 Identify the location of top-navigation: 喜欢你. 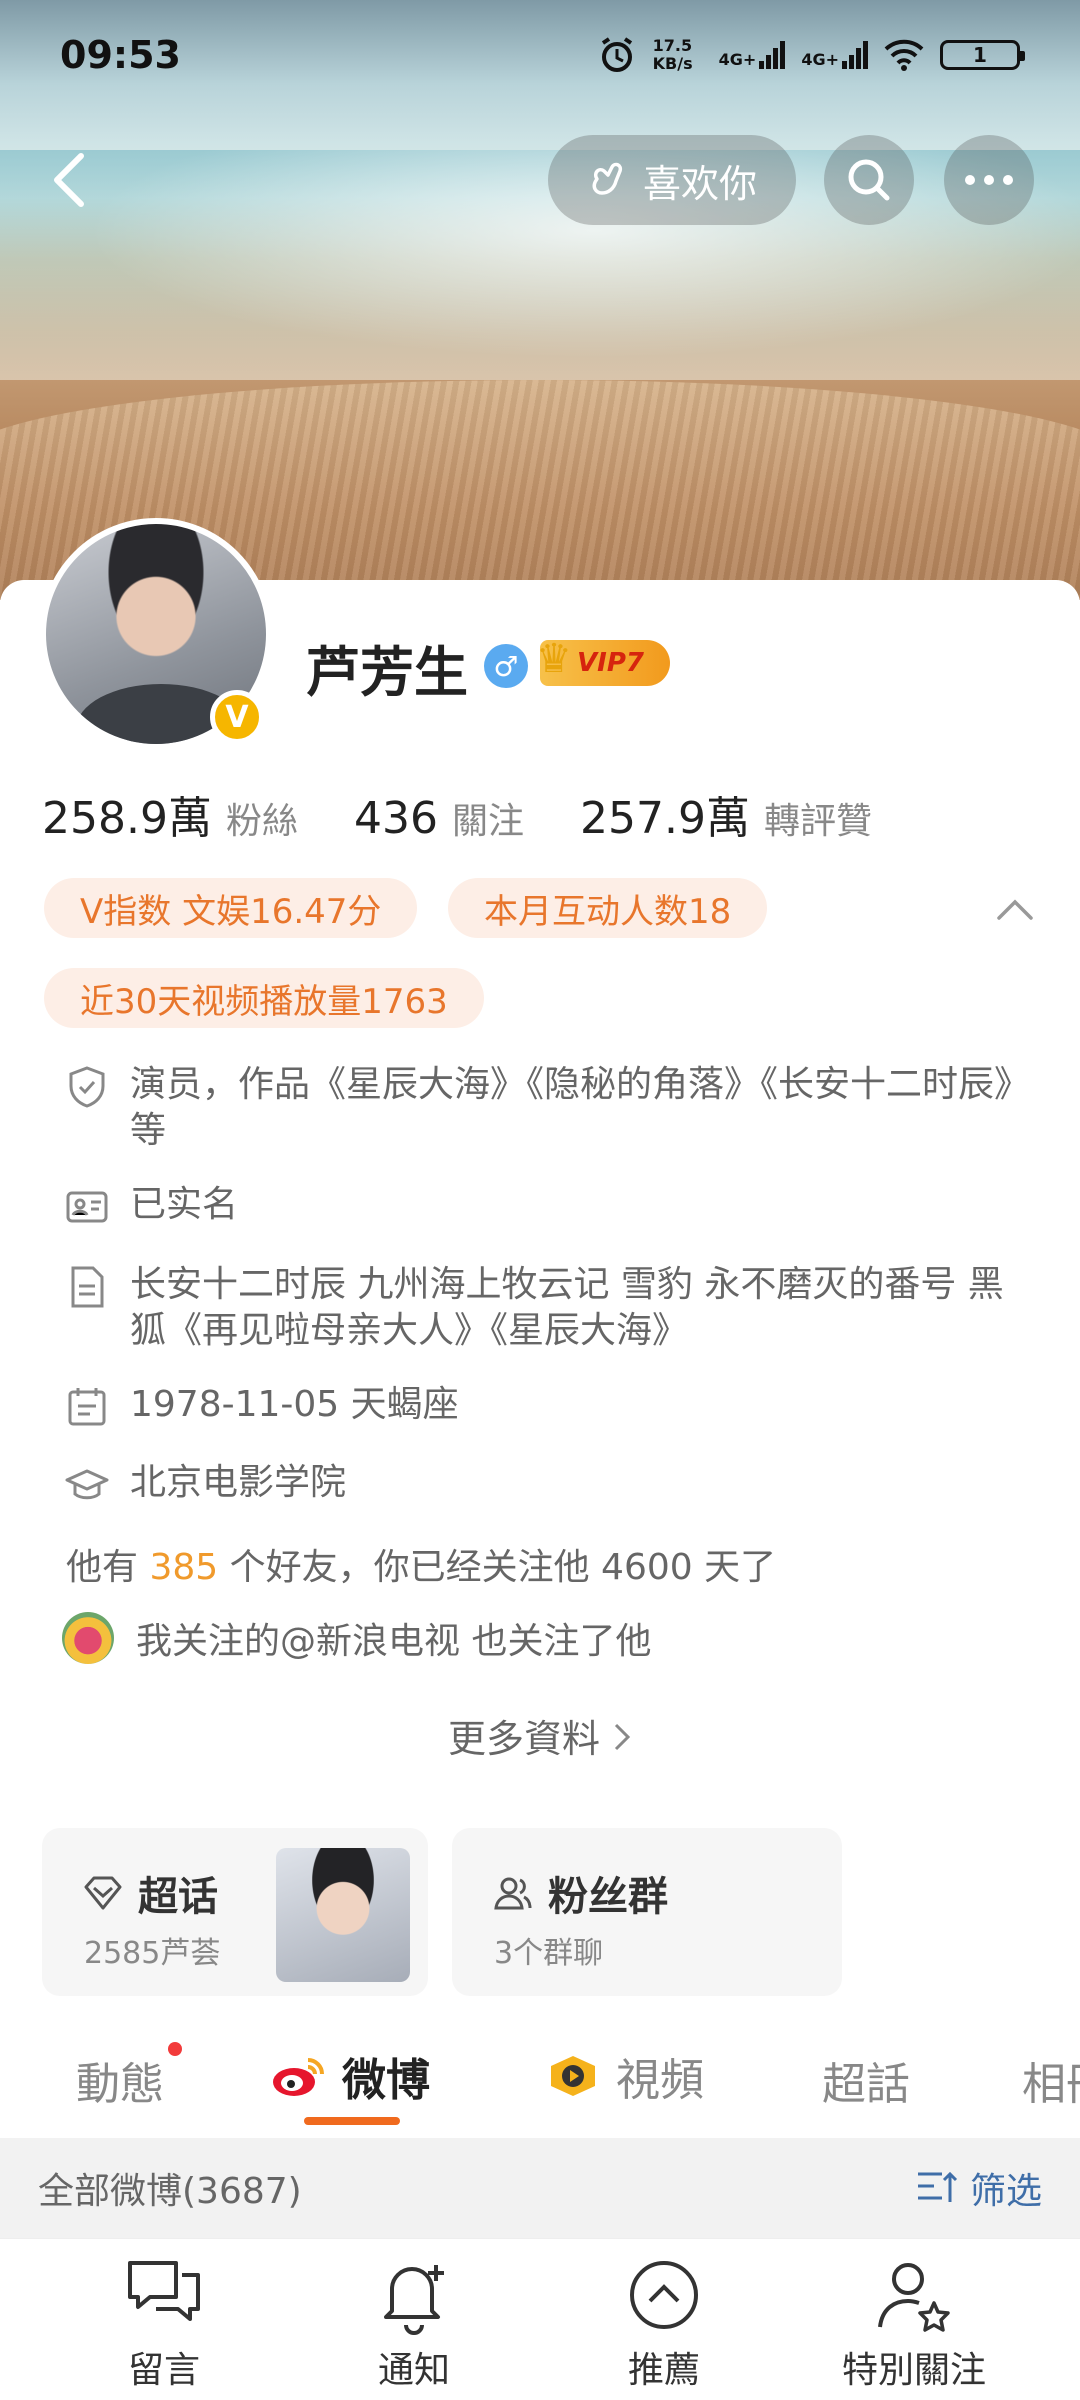
(540, 180).